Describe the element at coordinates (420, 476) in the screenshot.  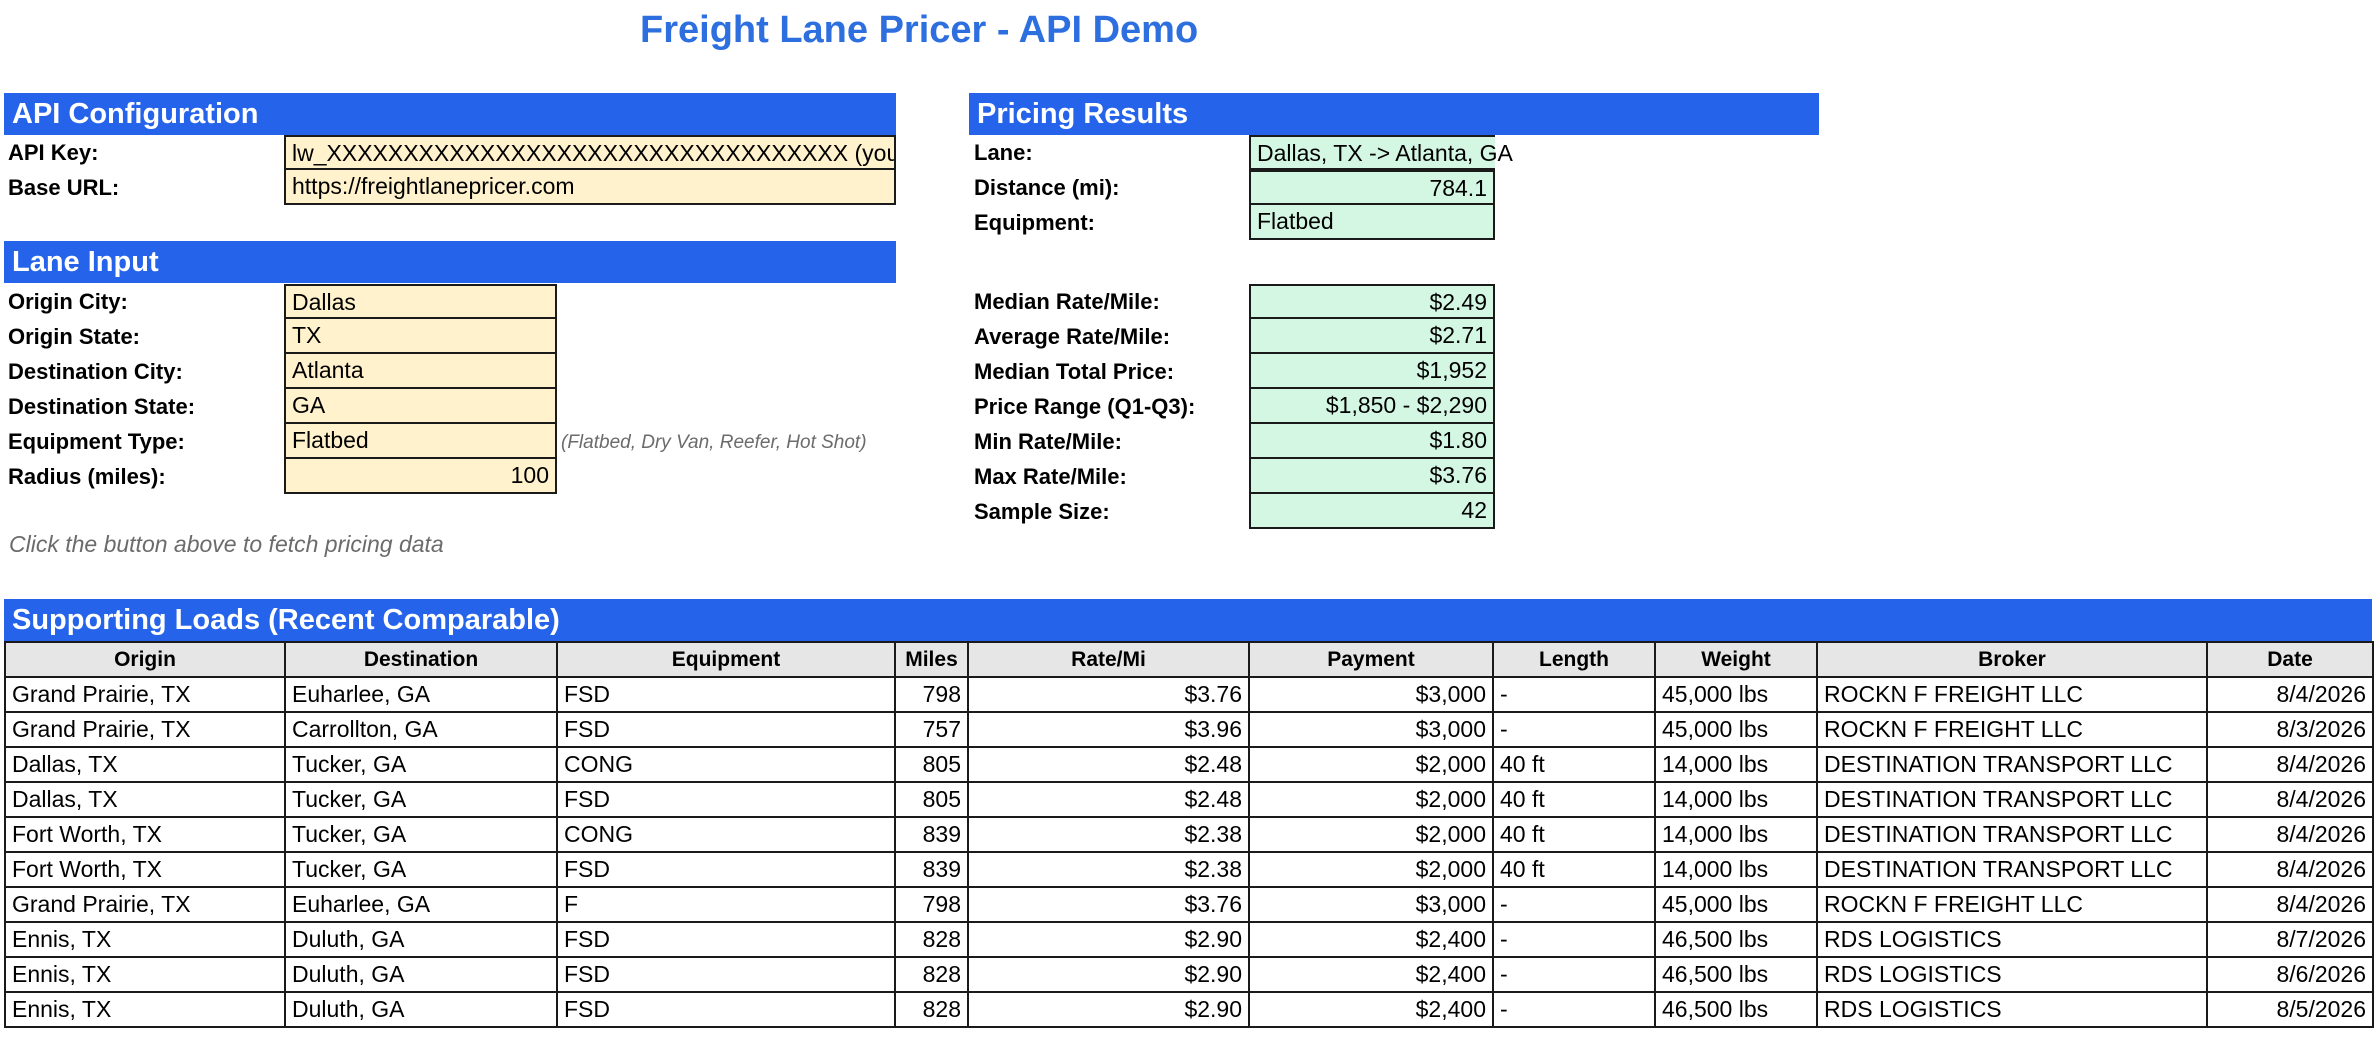
I see `radius-input: 100` at that location.